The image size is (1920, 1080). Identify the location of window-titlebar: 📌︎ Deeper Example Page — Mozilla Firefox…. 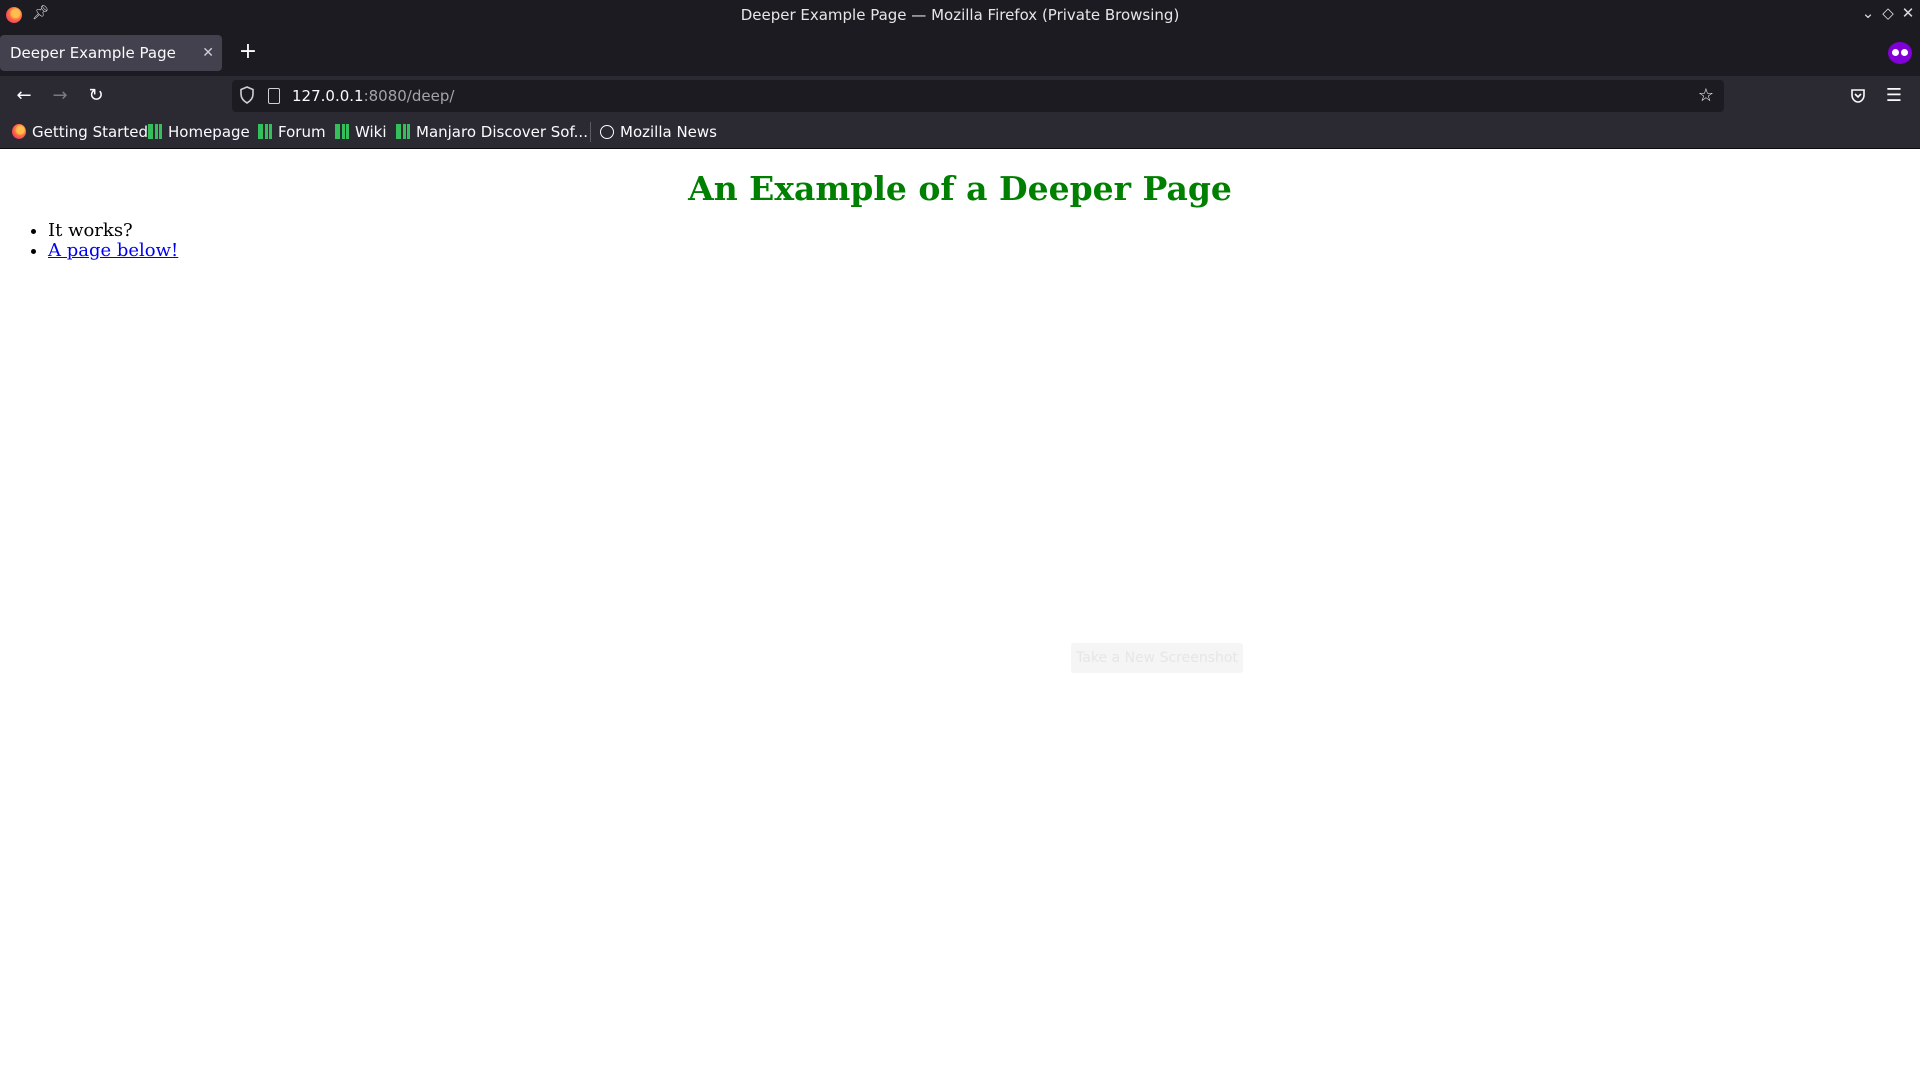
(960, 15).